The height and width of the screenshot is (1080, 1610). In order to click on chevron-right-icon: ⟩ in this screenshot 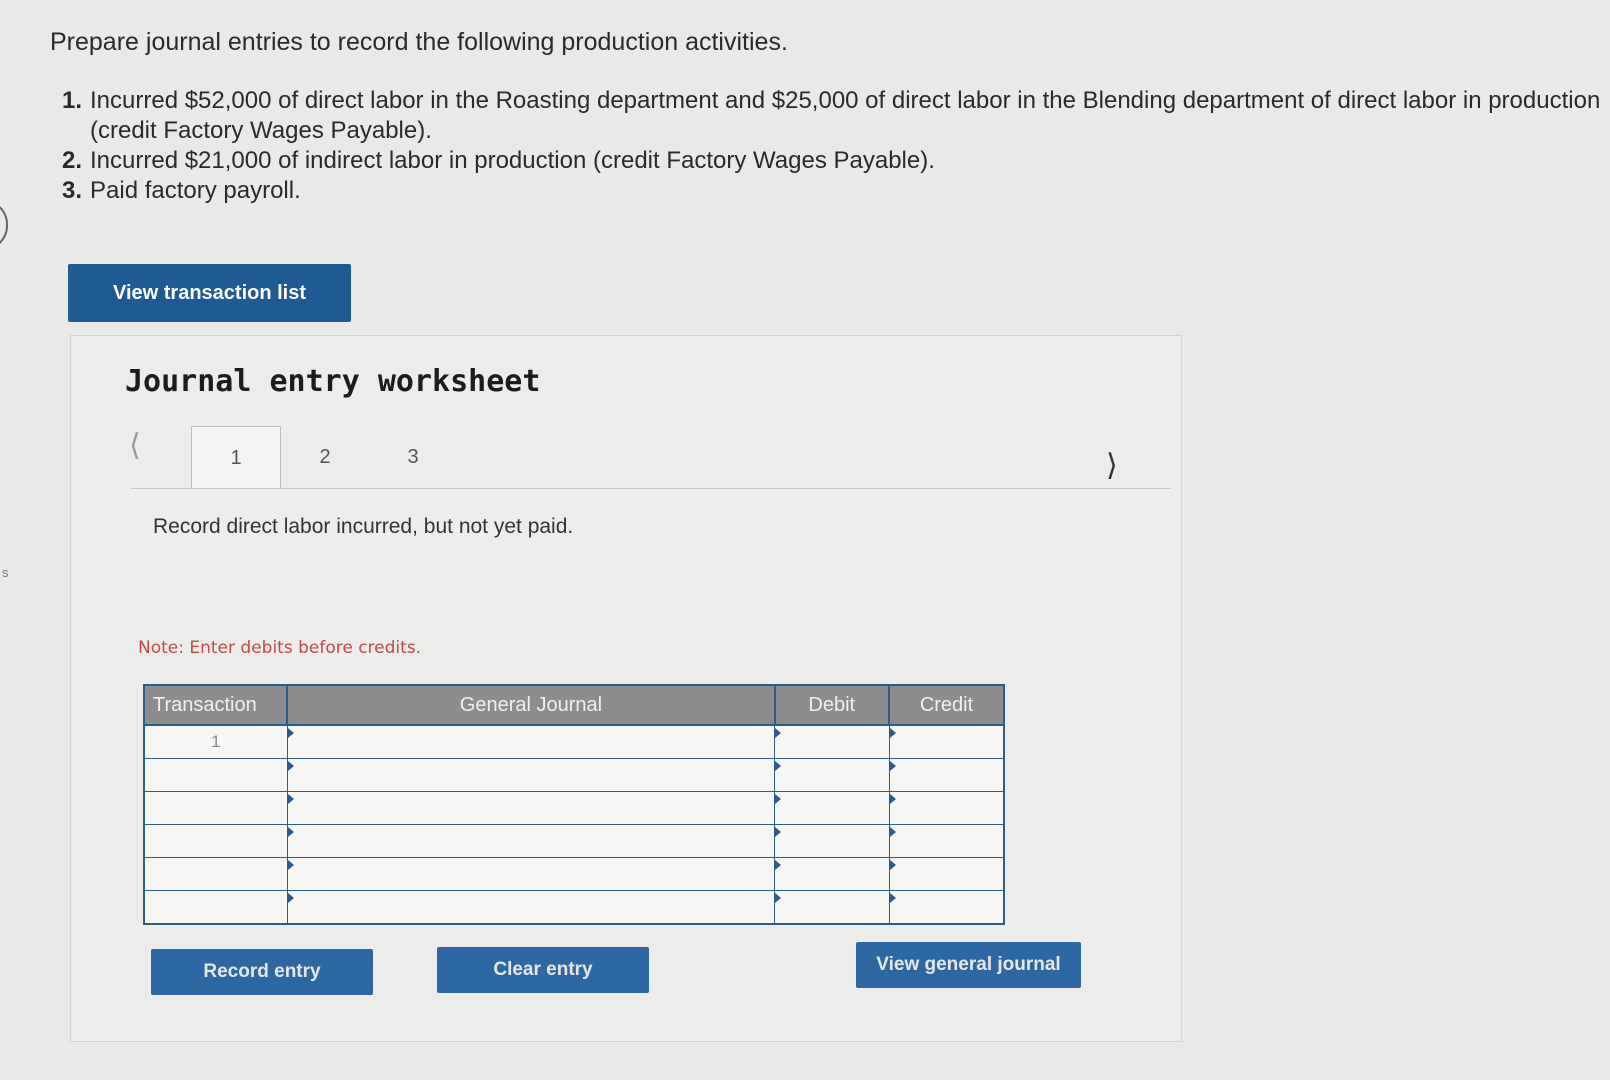, I will do `click(1112, 466)`.